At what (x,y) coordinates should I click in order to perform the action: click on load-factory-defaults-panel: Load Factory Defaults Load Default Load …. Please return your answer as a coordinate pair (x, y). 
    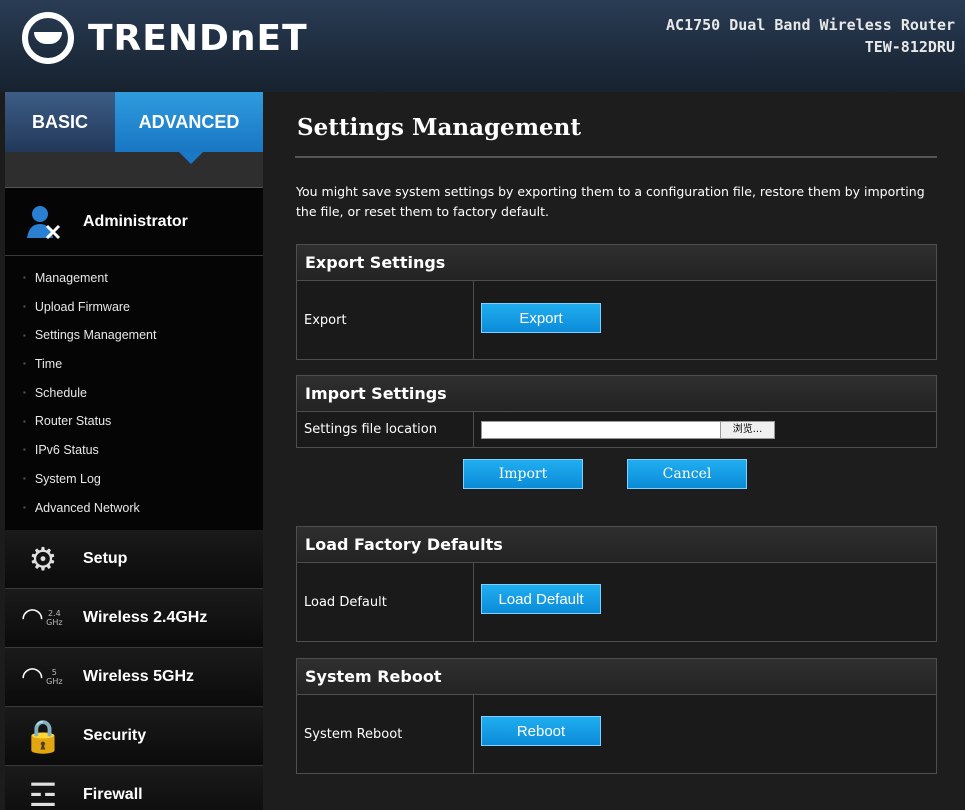
    Looking at the image, I should click on (616, 584).